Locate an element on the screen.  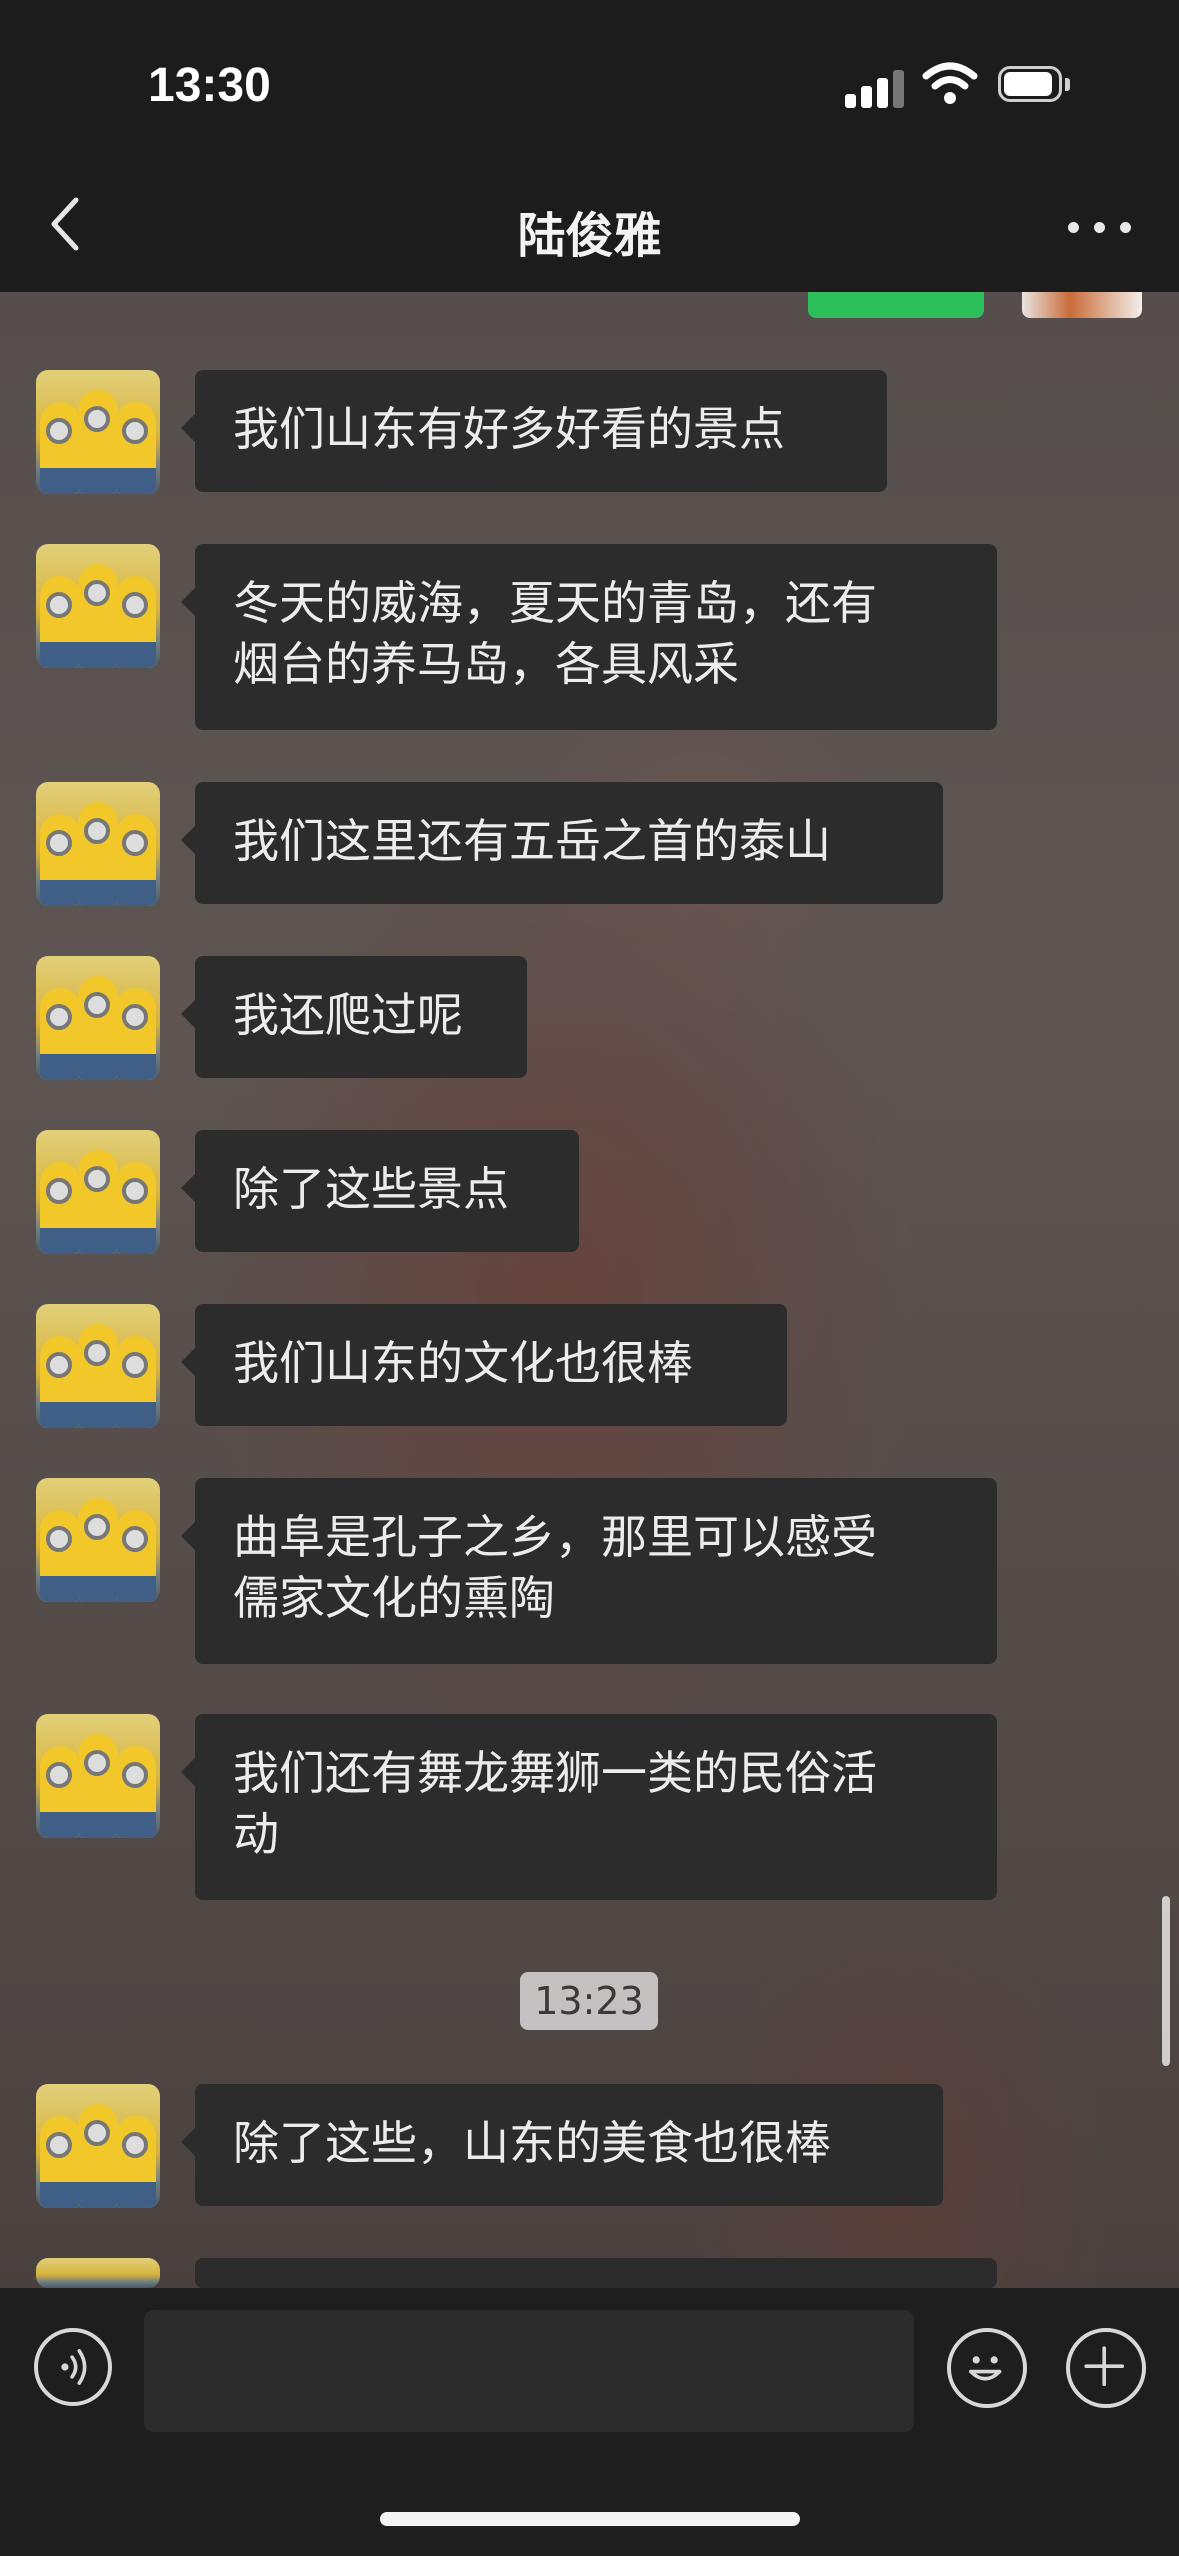
message-bubble: 除了这些景点 is located at coordinates (380, 1191).